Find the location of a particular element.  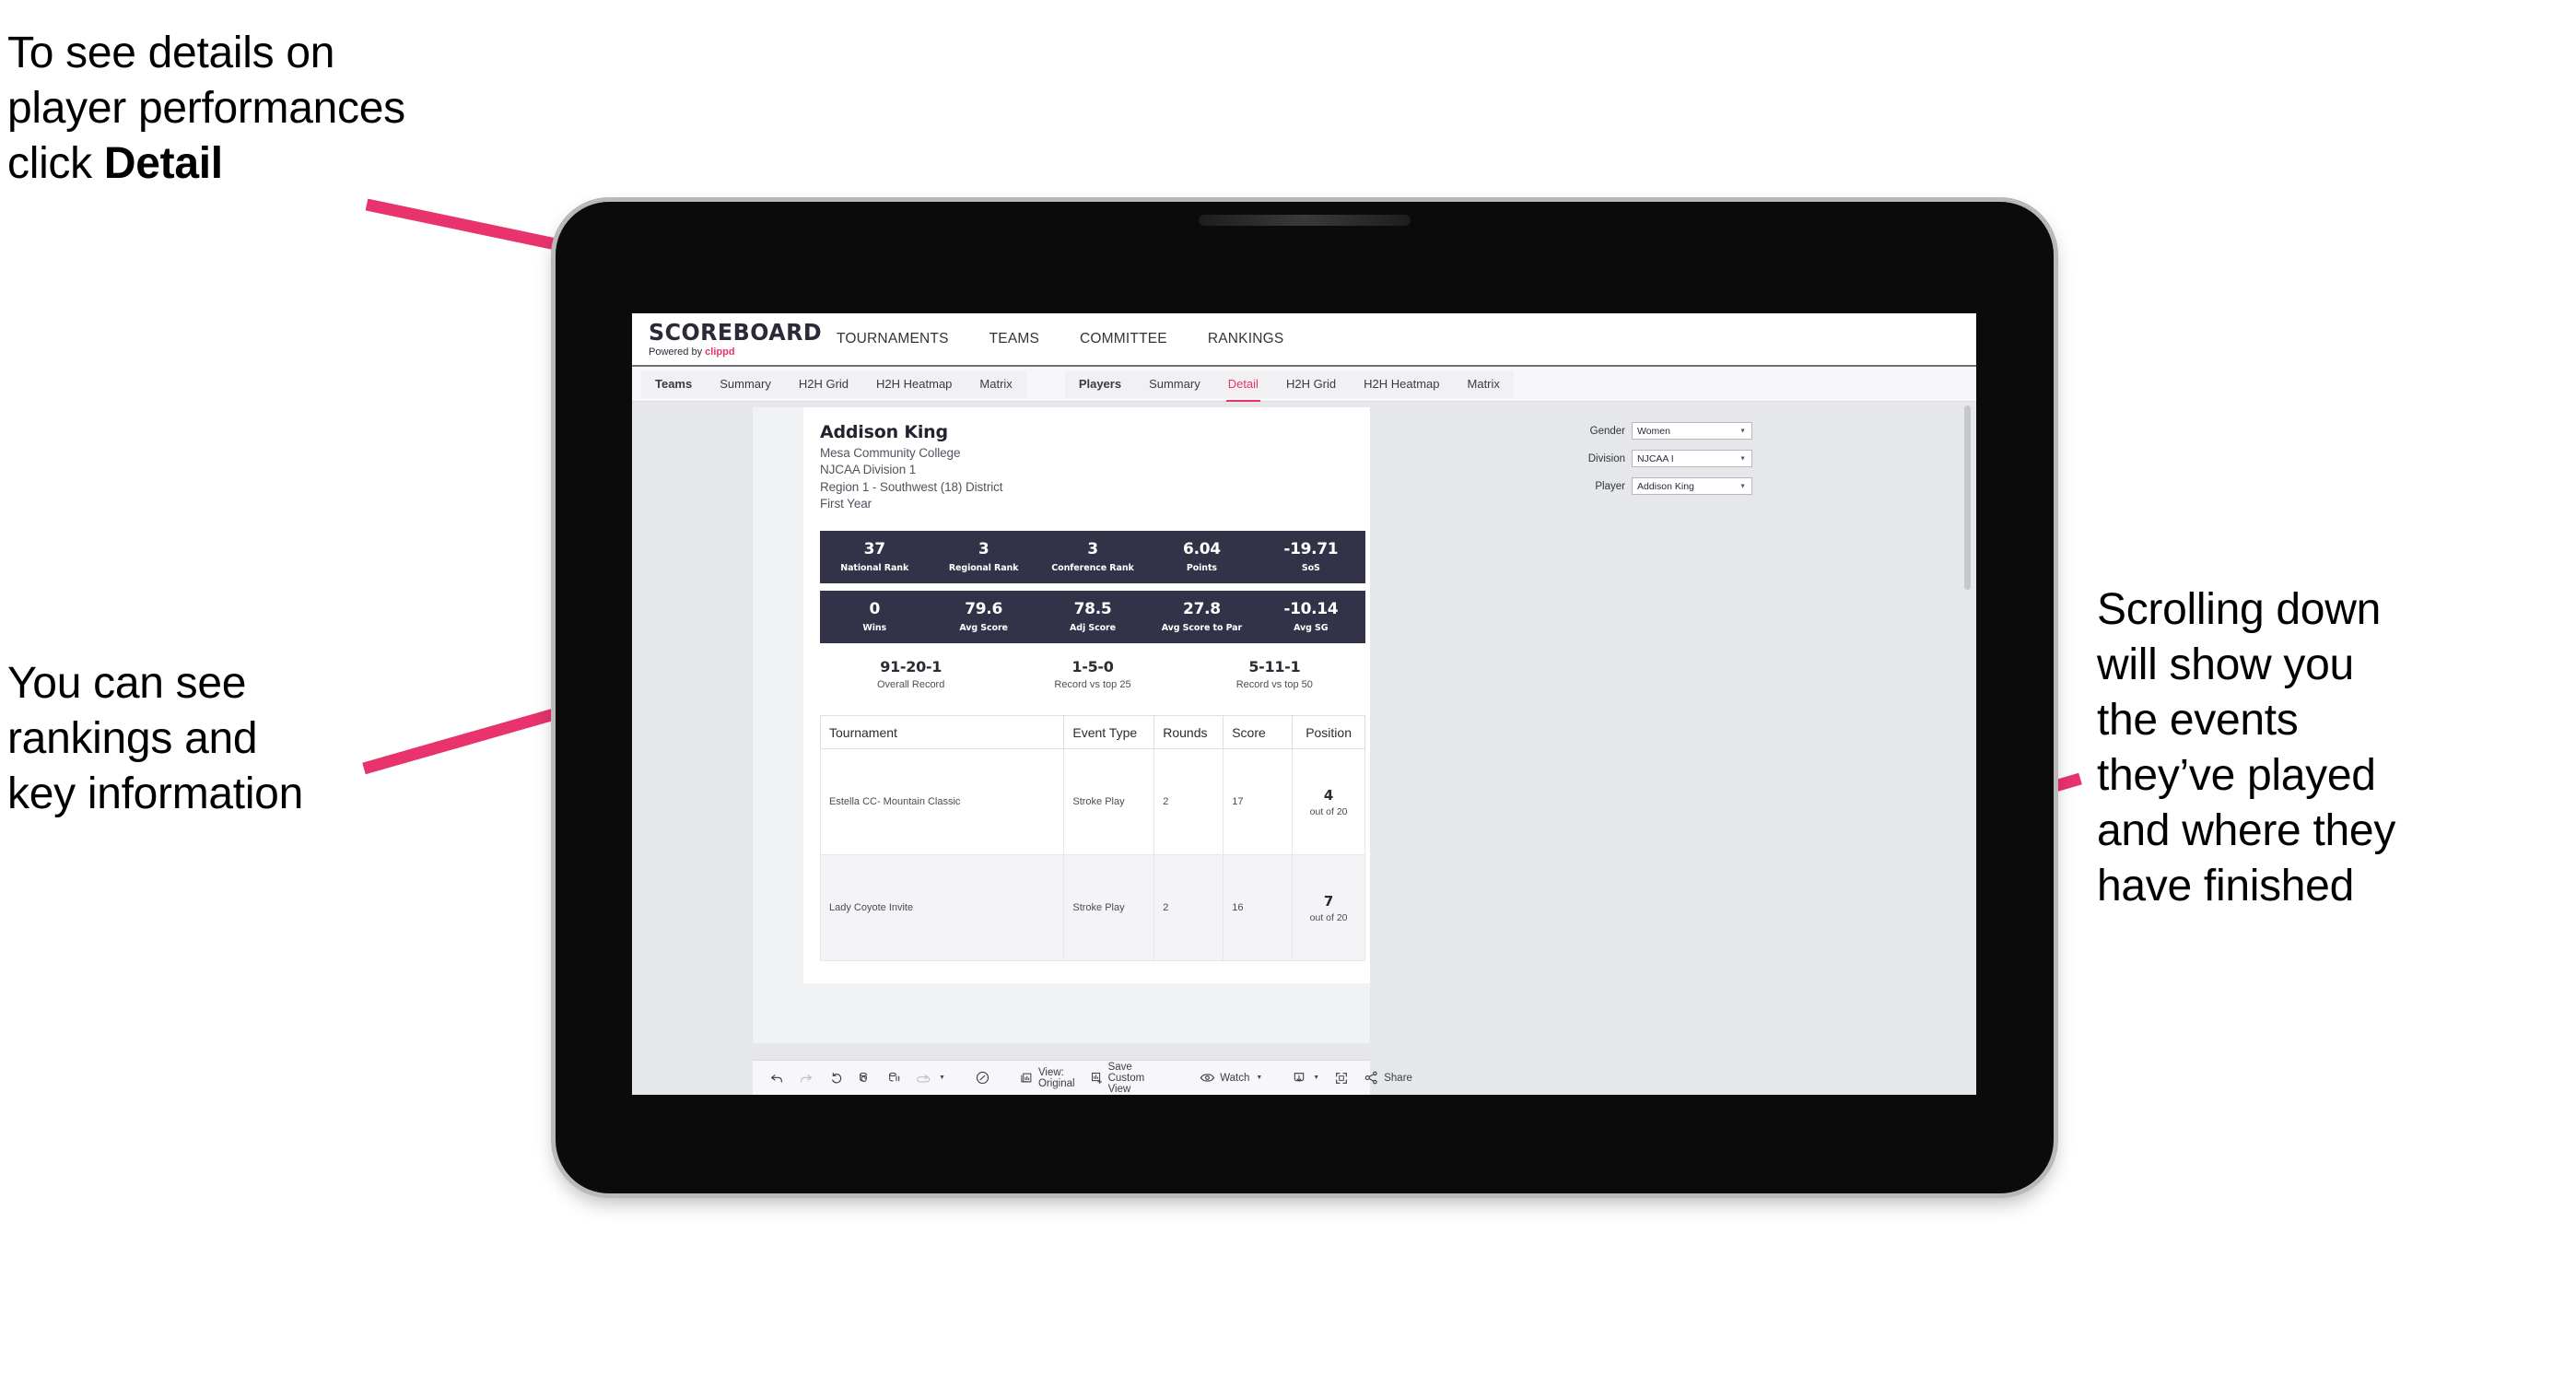

filter-division-label: Division is located at coordinates (1606, 458).